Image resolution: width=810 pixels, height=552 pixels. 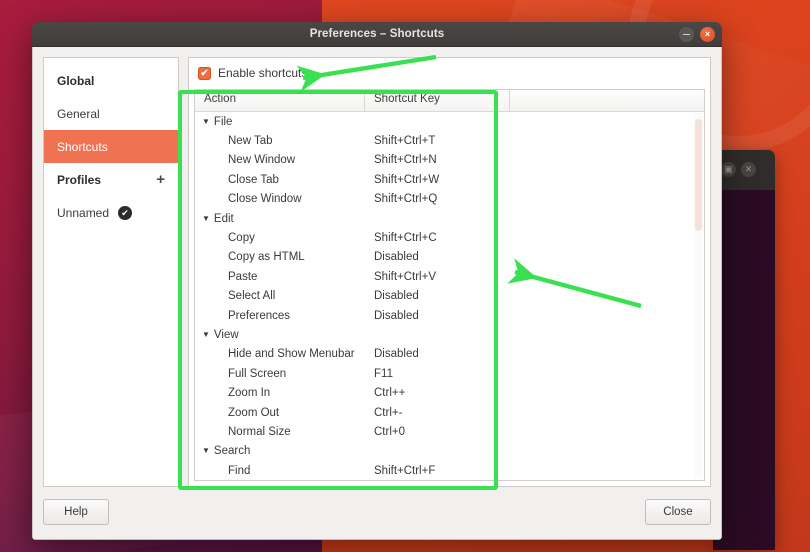 I want to click on cell-shortcut-key: Shift+Ctrl+N, so click(x=437, y=160).